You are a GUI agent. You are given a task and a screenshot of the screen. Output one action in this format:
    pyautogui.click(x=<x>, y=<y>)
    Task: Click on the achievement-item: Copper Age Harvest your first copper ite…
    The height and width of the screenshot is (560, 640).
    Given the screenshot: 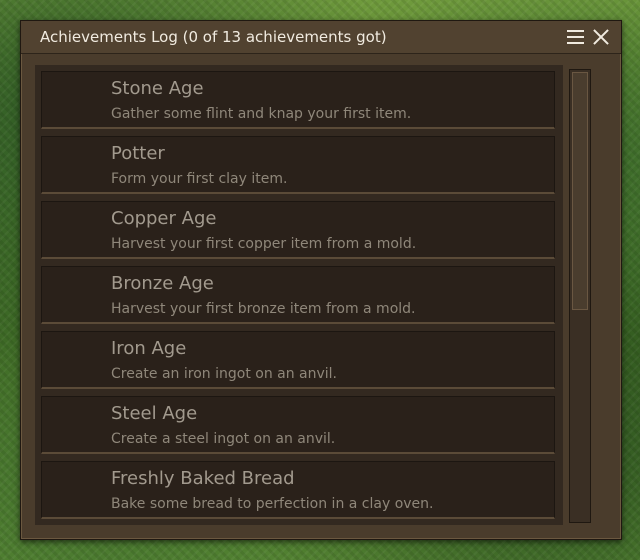 What is the action you would take?
    pyautogui.click(x=298, y=230)
    